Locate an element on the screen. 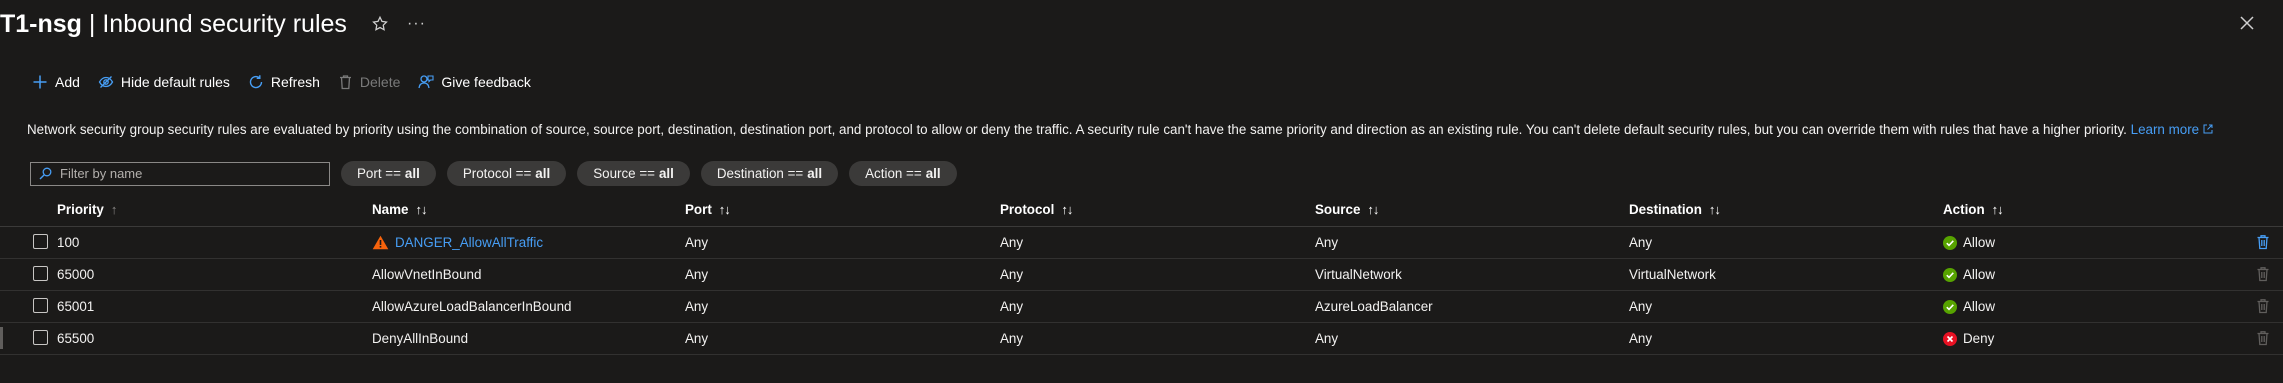 The height and width of the screenshot is (383, 2283). warning-icon is located at coordinates (380, 242).